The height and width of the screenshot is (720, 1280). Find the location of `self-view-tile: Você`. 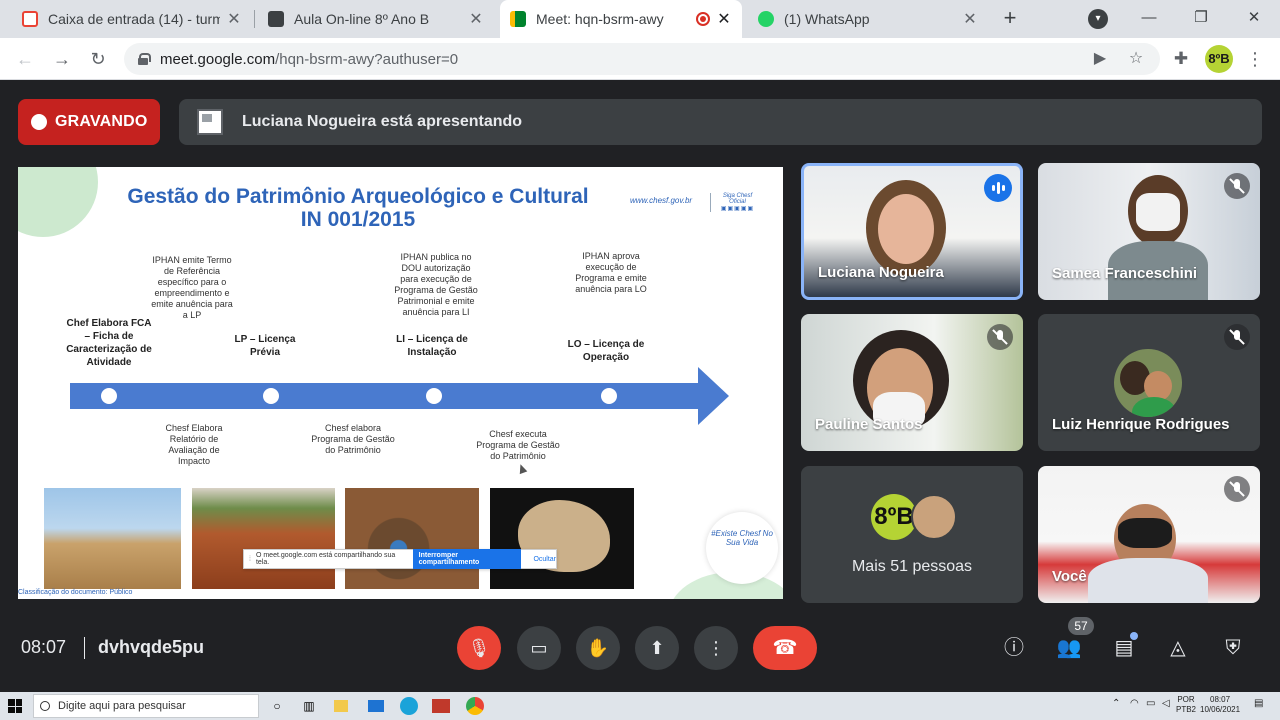

self-view-tile: Você is located at coordinates (1149, 534).